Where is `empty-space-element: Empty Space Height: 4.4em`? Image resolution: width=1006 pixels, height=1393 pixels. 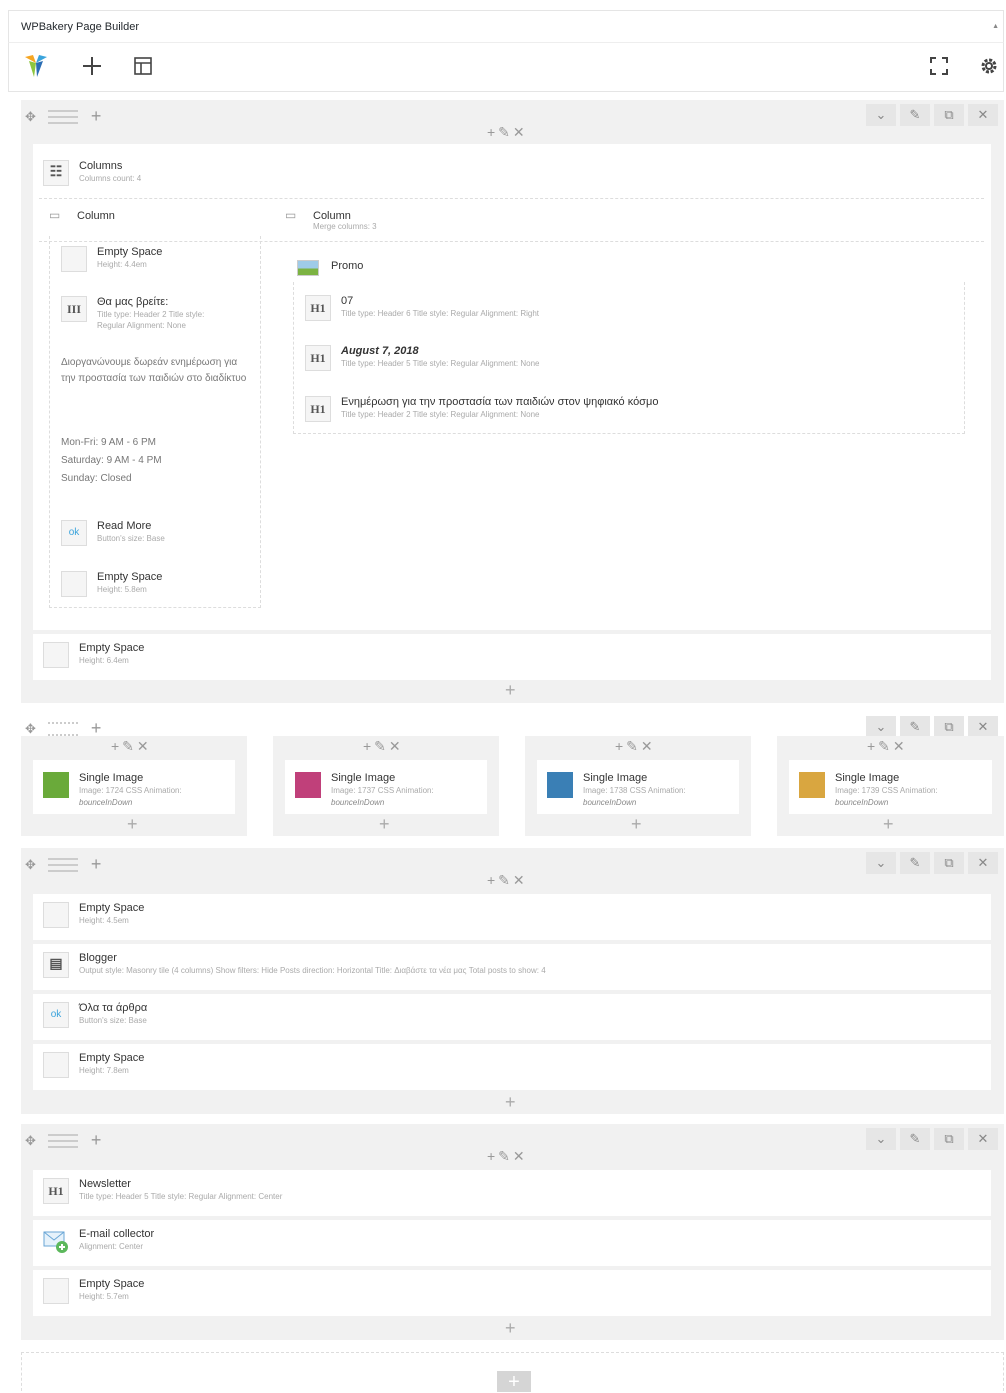
empty-space-element: Empty Space Height: 4.4em is located at coordinates (156, 264).